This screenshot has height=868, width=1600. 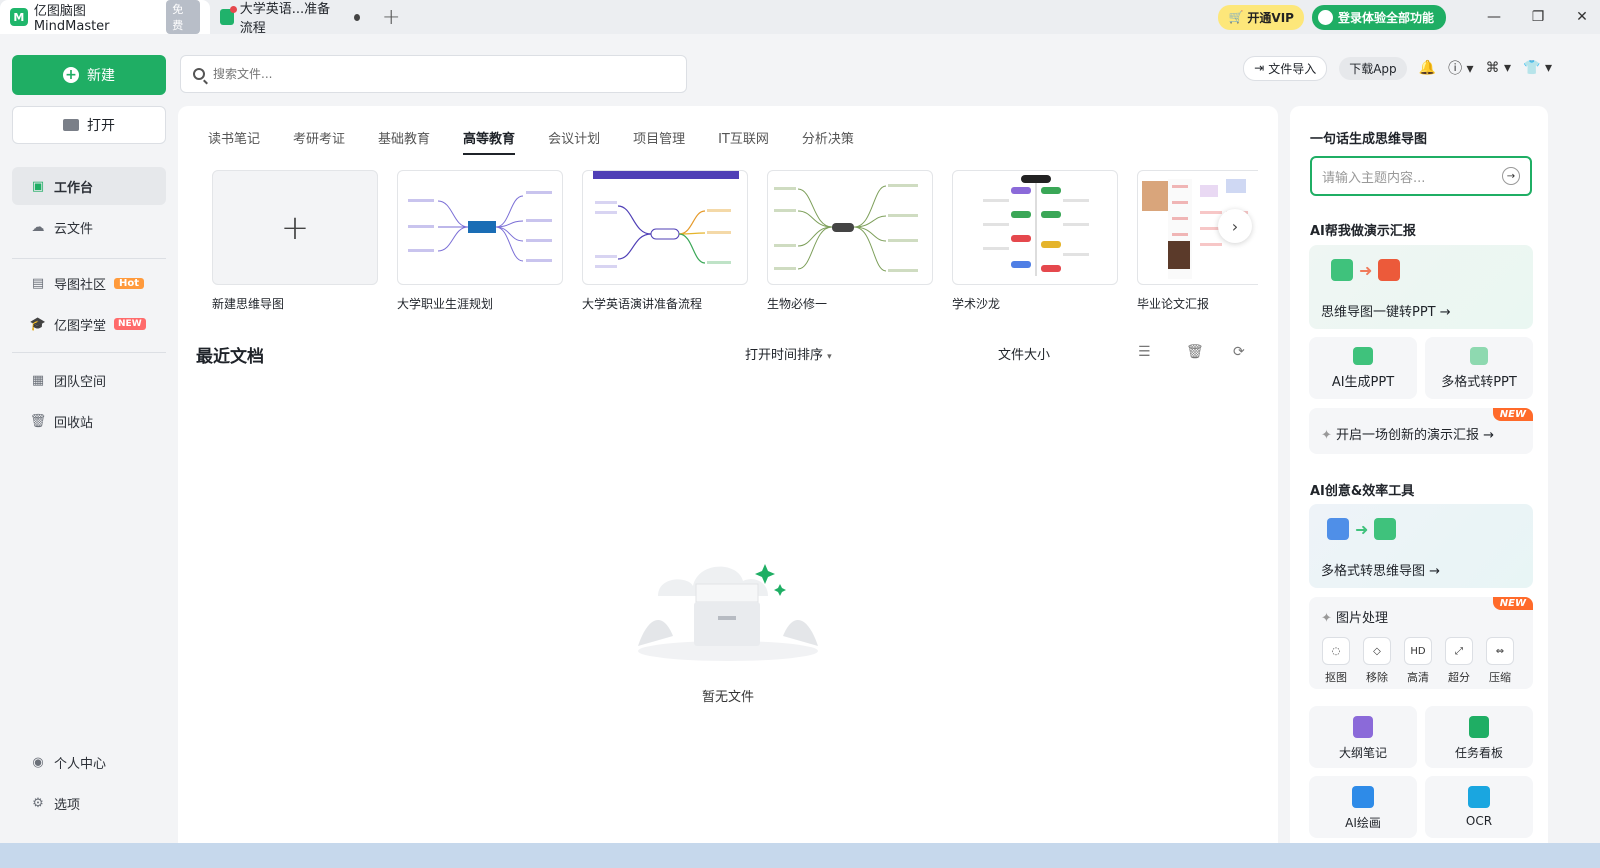 What do you see at coordinates (1511, 176) in the screenshot?
I see `arrow-right-icon: →` at bounding box center [1511, 176].